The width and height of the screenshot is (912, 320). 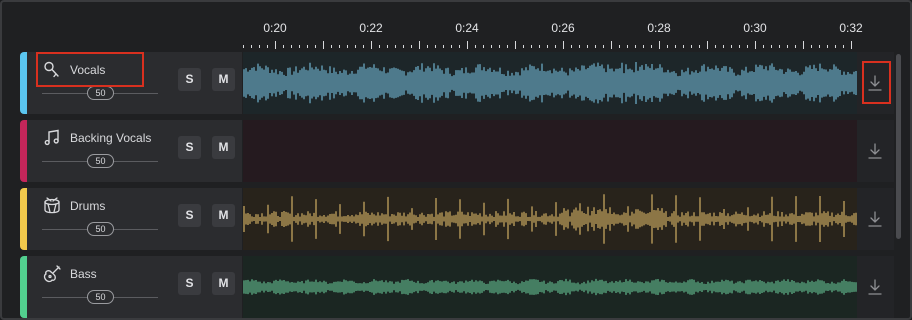 I want to click on track-name: Backing Vocals, so click(x=111, y=138).